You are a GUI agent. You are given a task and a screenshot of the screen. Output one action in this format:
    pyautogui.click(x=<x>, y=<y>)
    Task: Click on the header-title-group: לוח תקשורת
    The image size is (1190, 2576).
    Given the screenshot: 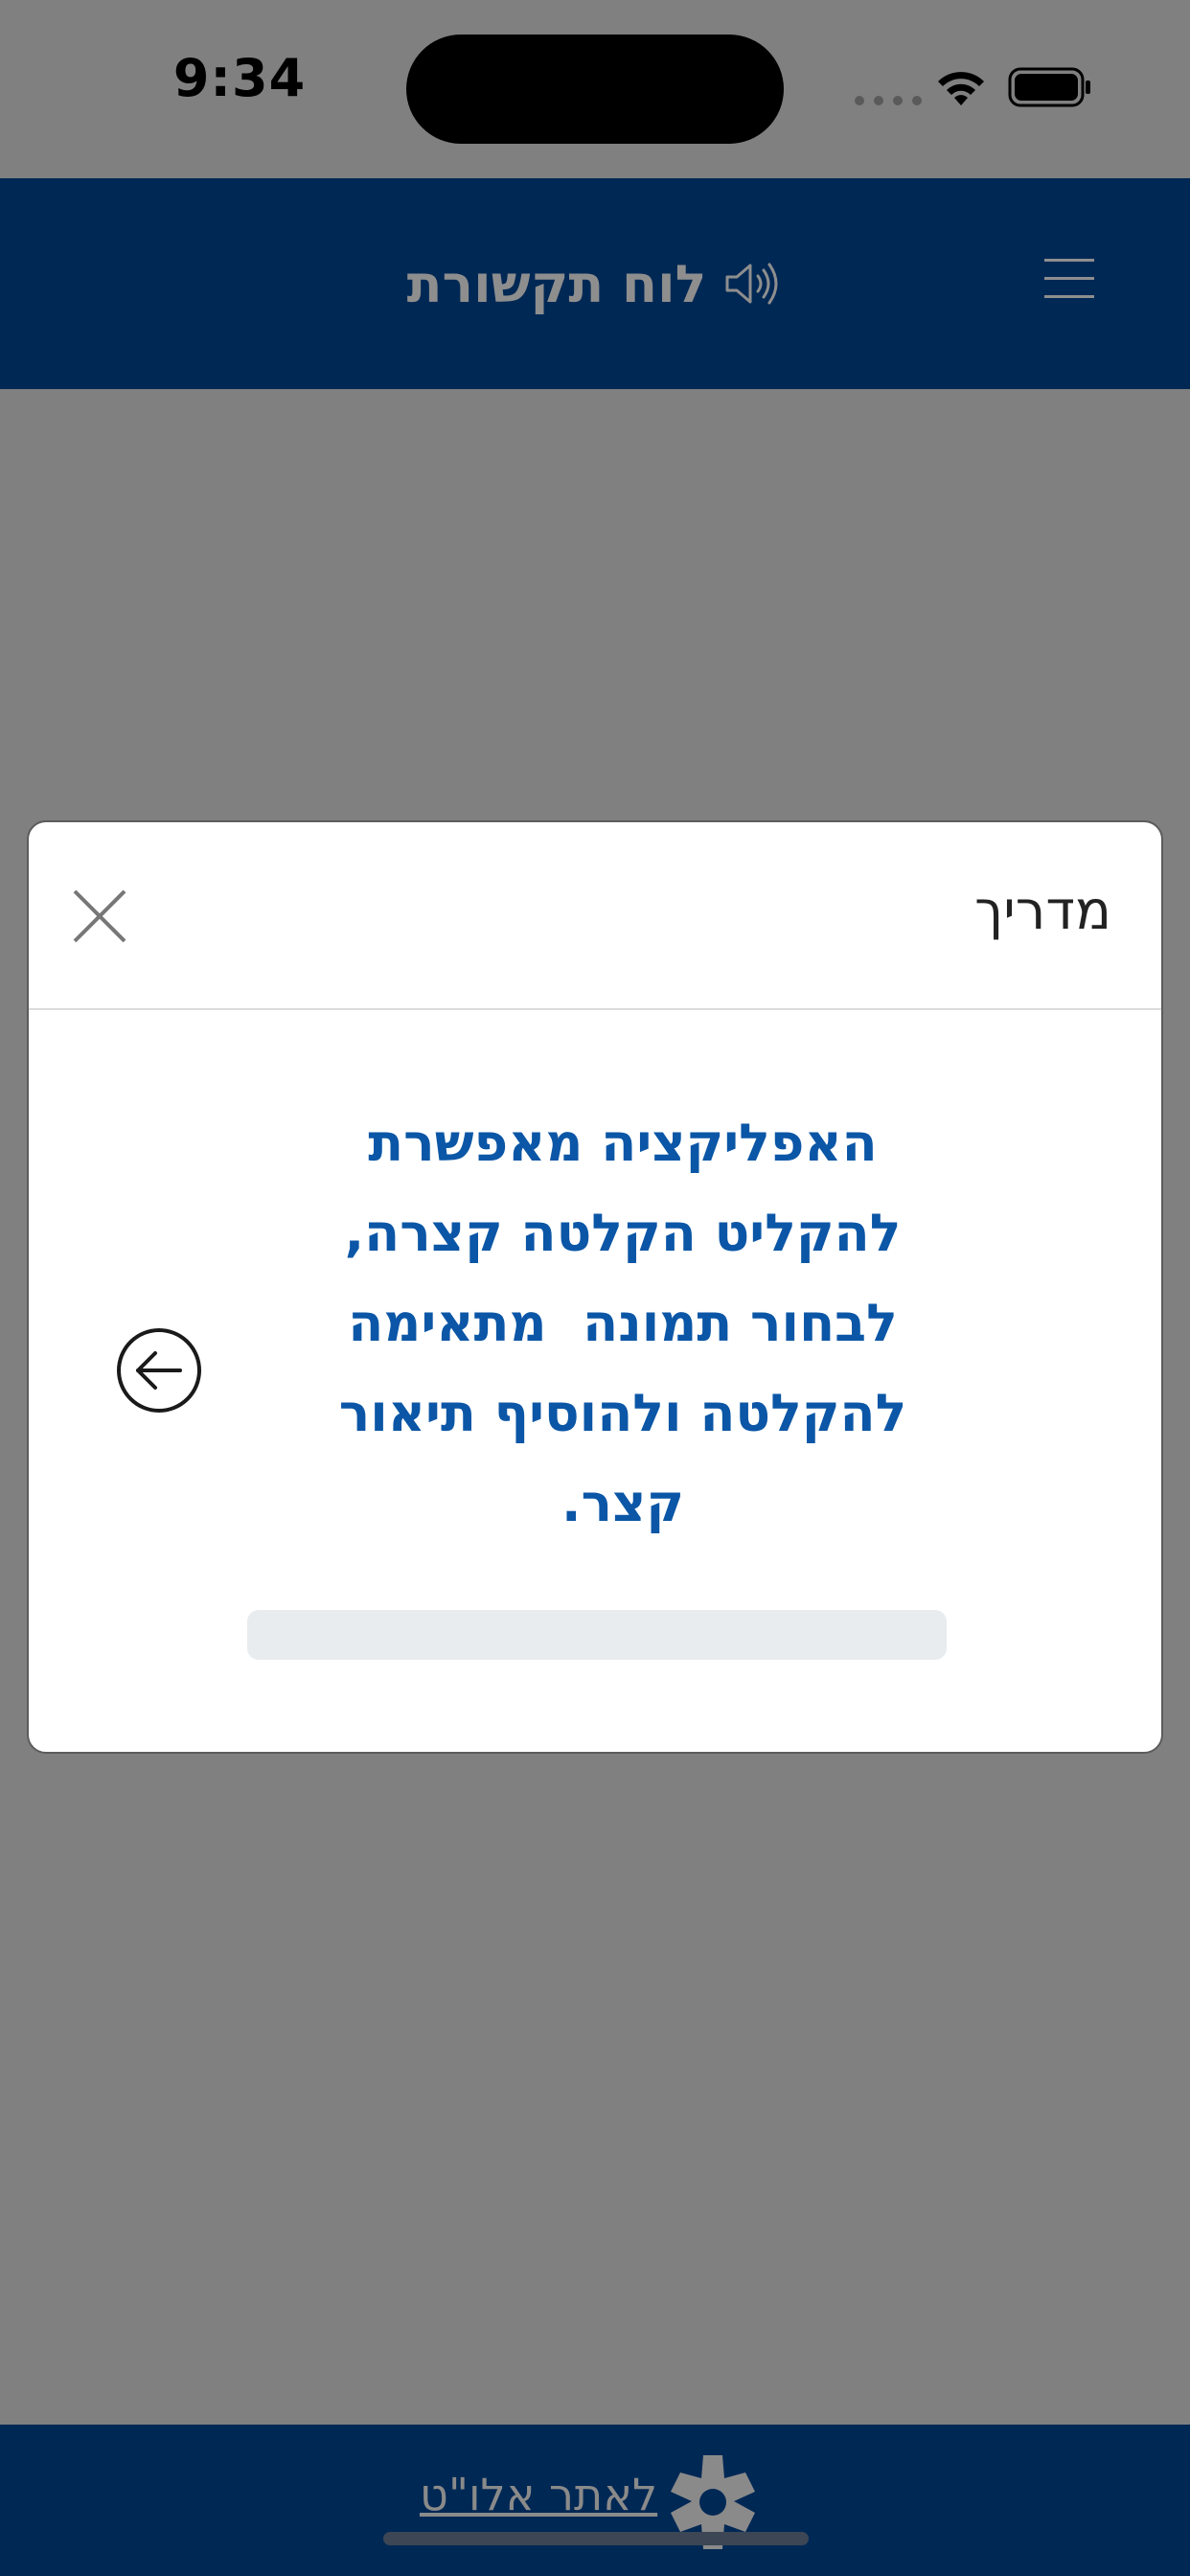 What is the action you would take?
    pyautogui.click(x=594, y=284)
    